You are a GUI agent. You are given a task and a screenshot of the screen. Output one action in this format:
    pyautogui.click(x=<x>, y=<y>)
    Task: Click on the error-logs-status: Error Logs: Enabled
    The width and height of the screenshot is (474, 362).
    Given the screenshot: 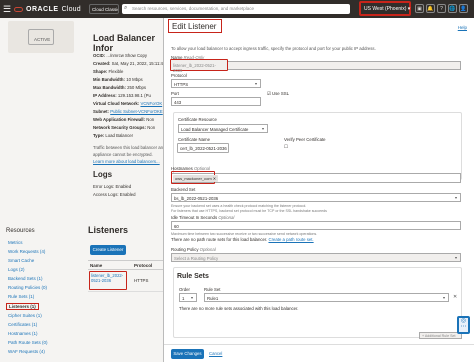 What is the action you would take?
    pyautogui.click(x=112, y=186)
    